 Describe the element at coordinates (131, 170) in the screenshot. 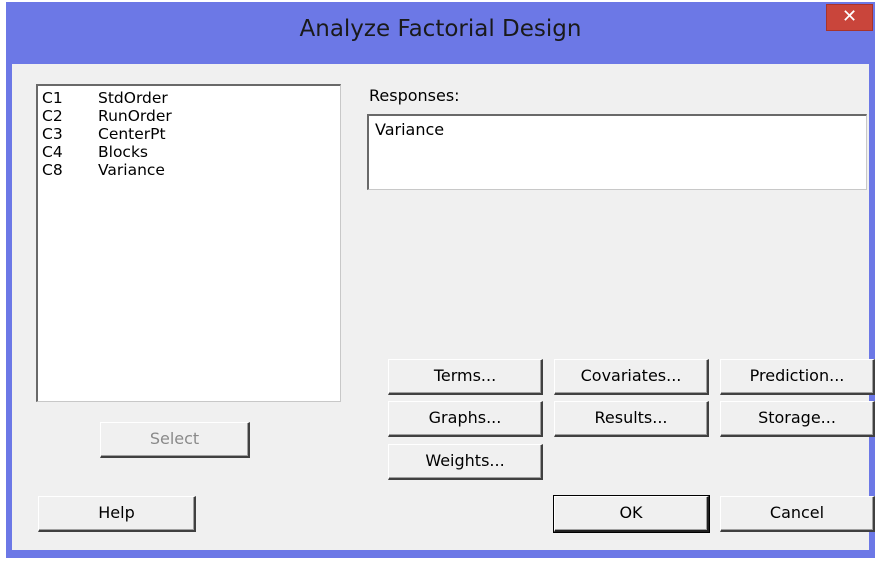

I see `column-name: Variance` at that location.